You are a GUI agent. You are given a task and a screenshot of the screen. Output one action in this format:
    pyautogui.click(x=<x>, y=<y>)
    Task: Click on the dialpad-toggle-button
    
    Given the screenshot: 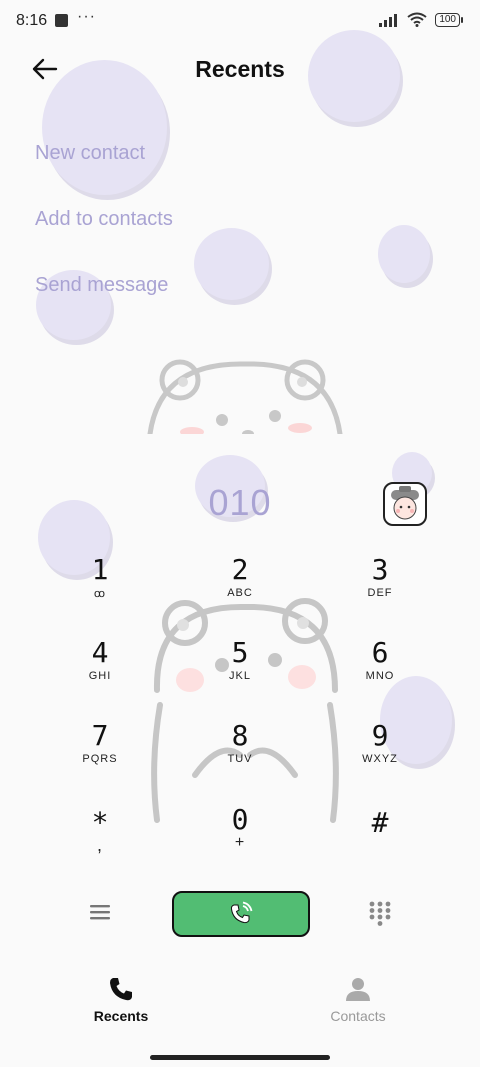 What is the action you would take?
    pyautogui.click(x=380, y=915)
    